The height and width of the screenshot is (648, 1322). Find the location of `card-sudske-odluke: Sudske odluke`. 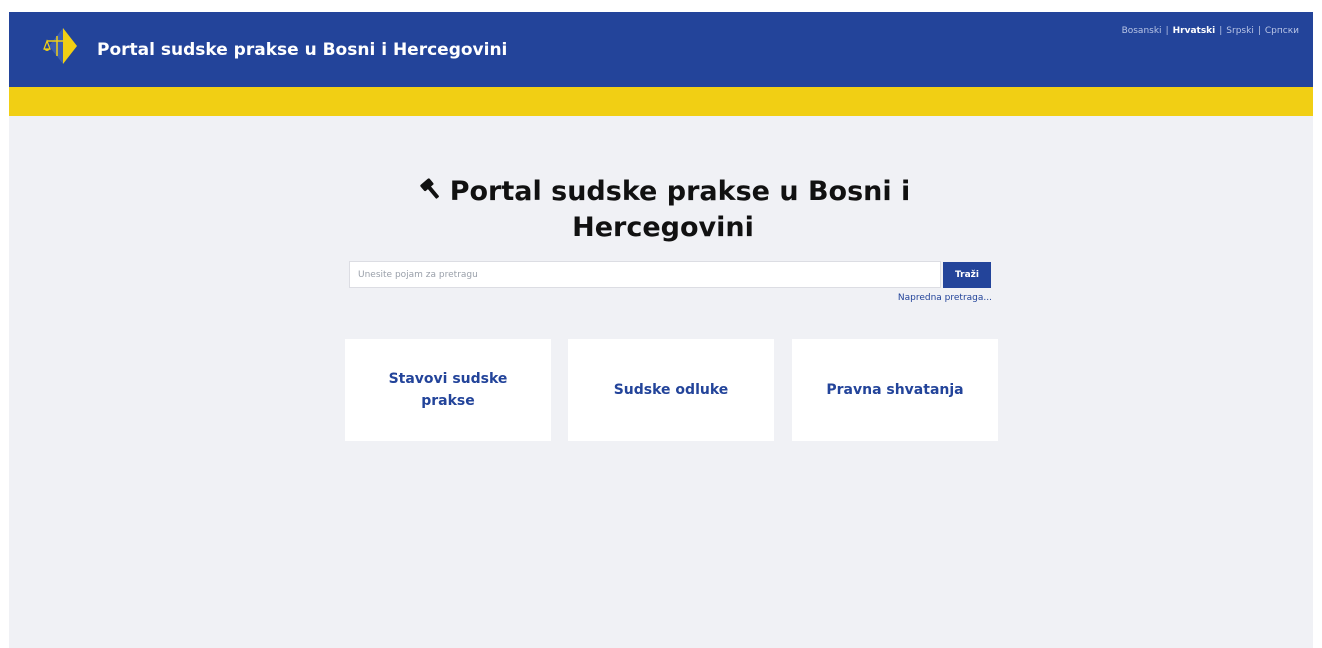

card-sudske-odluke: Sudske odluke is located at coordinates (671, 390).